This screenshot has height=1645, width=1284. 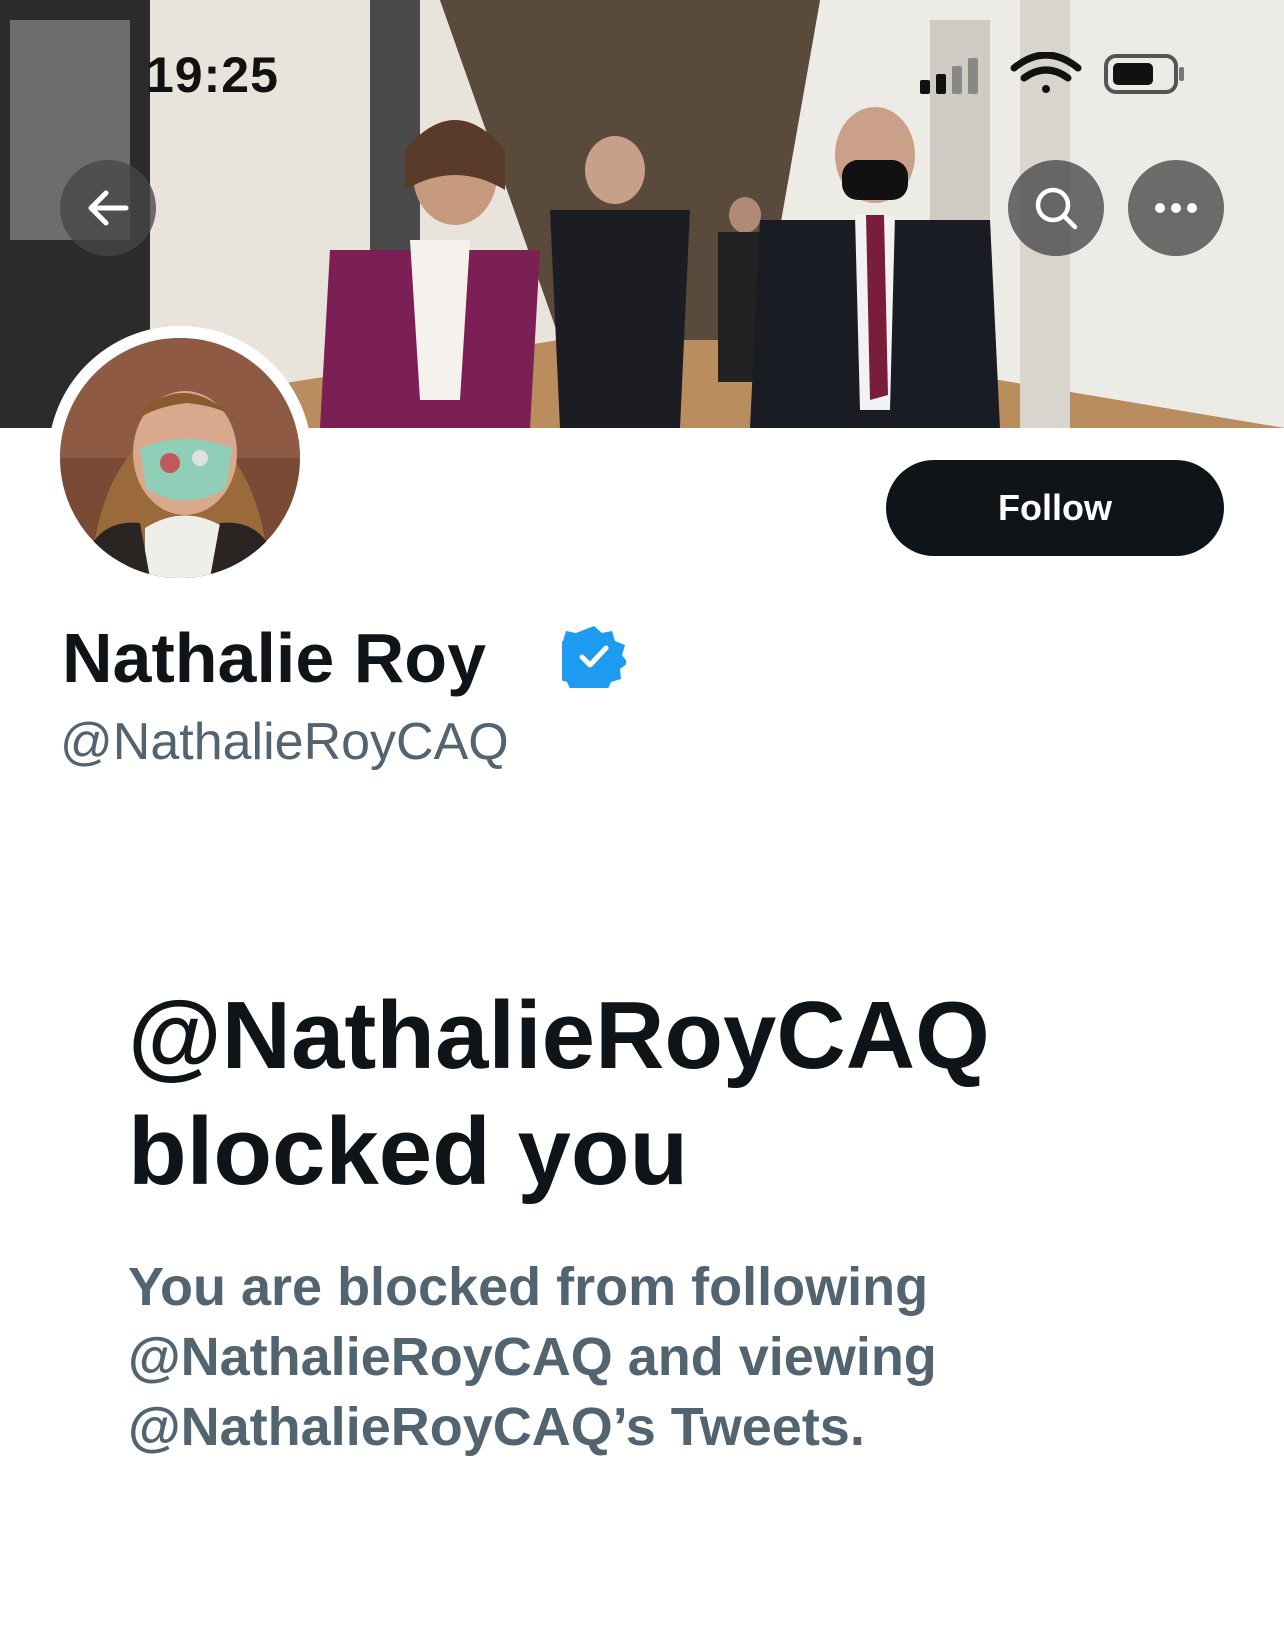 What do you see at coordinates (274, 658) in the screenshot?
I see `profile-display-name: Nathalie Roy` at bounding box center [274, 658].